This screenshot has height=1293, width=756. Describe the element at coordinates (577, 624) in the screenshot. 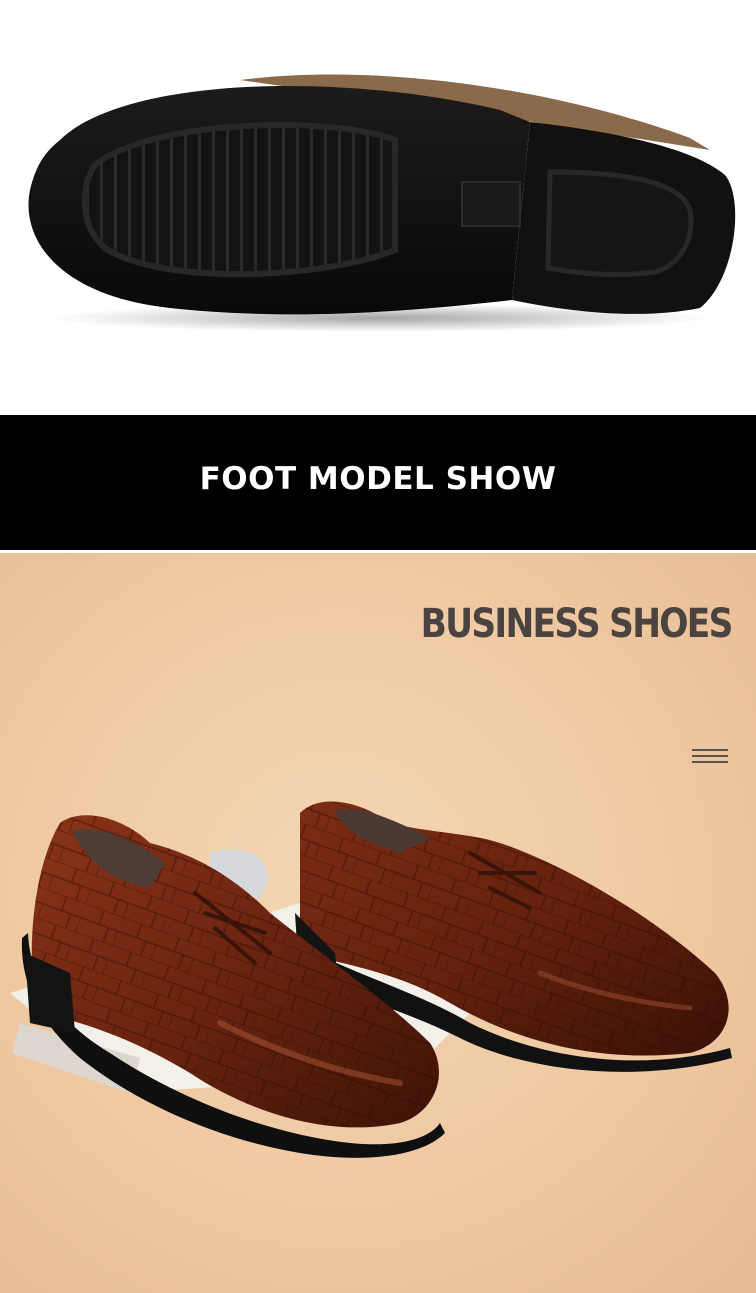

I see `headline: BUSINESS SHOES` at that location.